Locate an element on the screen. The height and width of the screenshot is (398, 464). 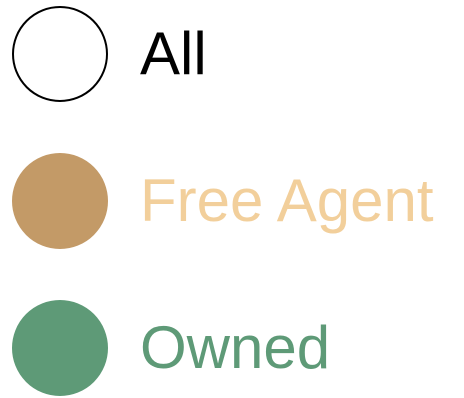
all-dot-icon is located at coordinates (60, 54).